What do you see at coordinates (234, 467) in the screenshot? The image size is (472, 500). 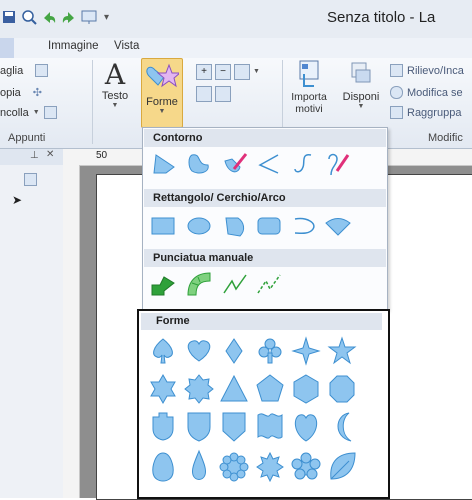 I see `scallop-8-shape-icon` at bounding box center [234, 467].